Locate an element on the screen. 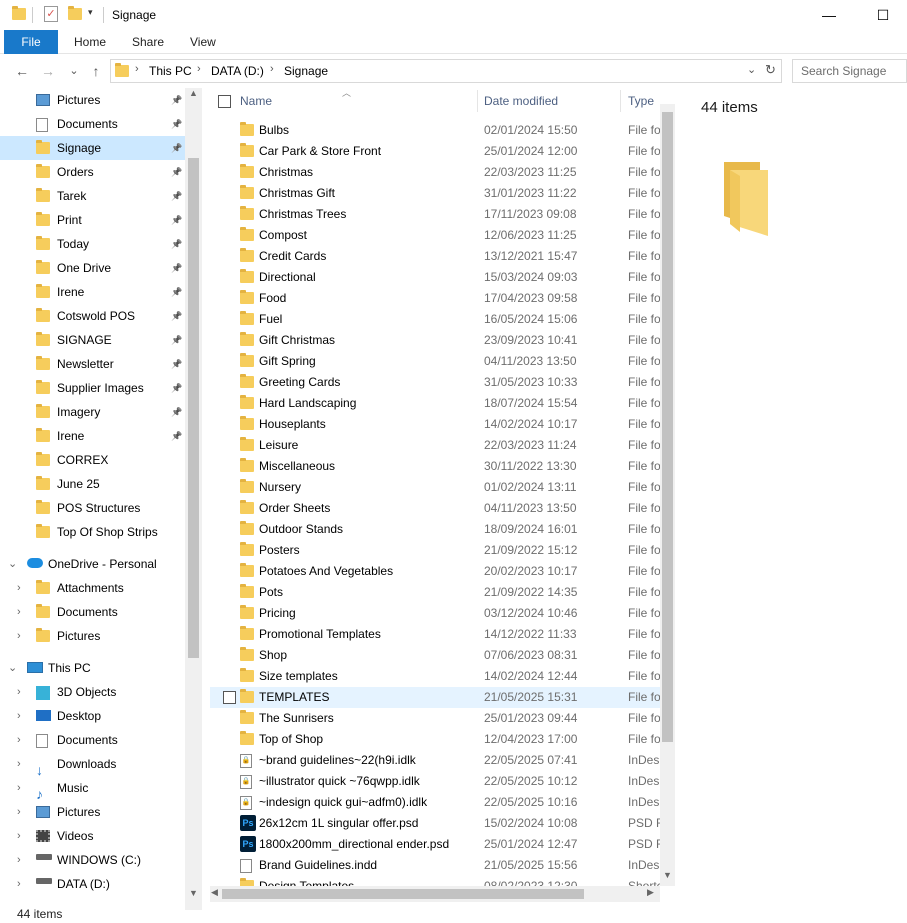  file-row: The Sunrisers 25/01/2023 09:44 File folder is located at coordinates (435, 718).